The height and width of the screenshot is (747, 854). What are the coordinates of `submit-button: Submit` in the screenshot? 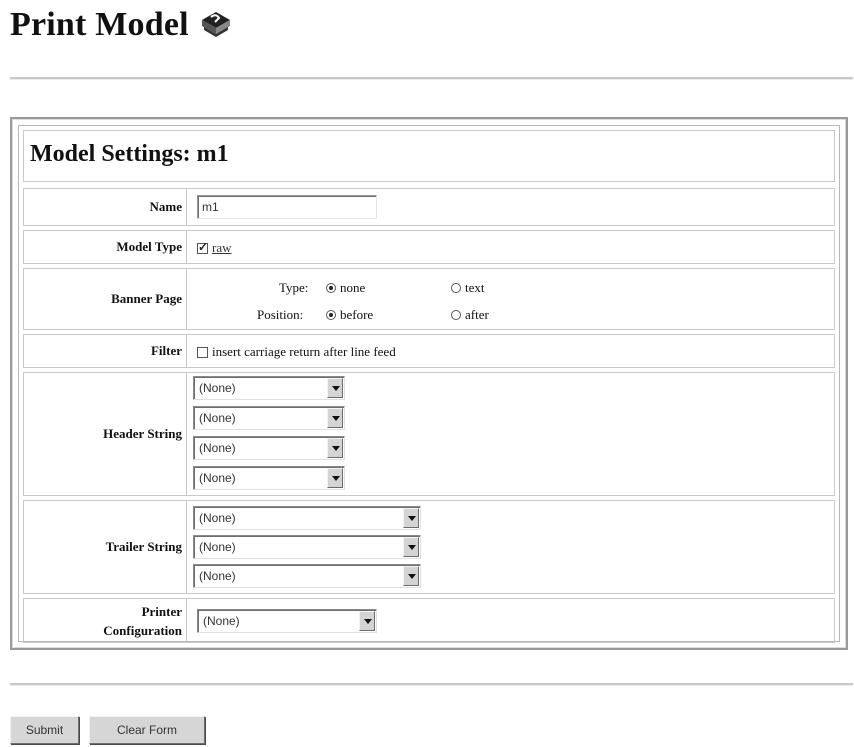 It's located at (44, 730).